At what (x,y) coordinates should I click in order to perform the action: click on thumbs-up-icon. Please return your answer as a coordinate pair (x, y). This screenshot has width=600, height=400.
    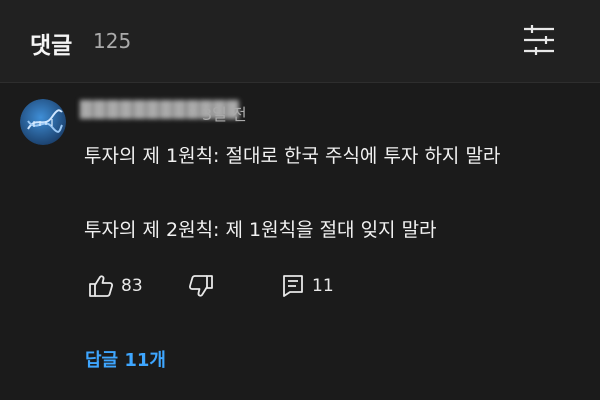
    Looking at the image, I should click on (101, 286).